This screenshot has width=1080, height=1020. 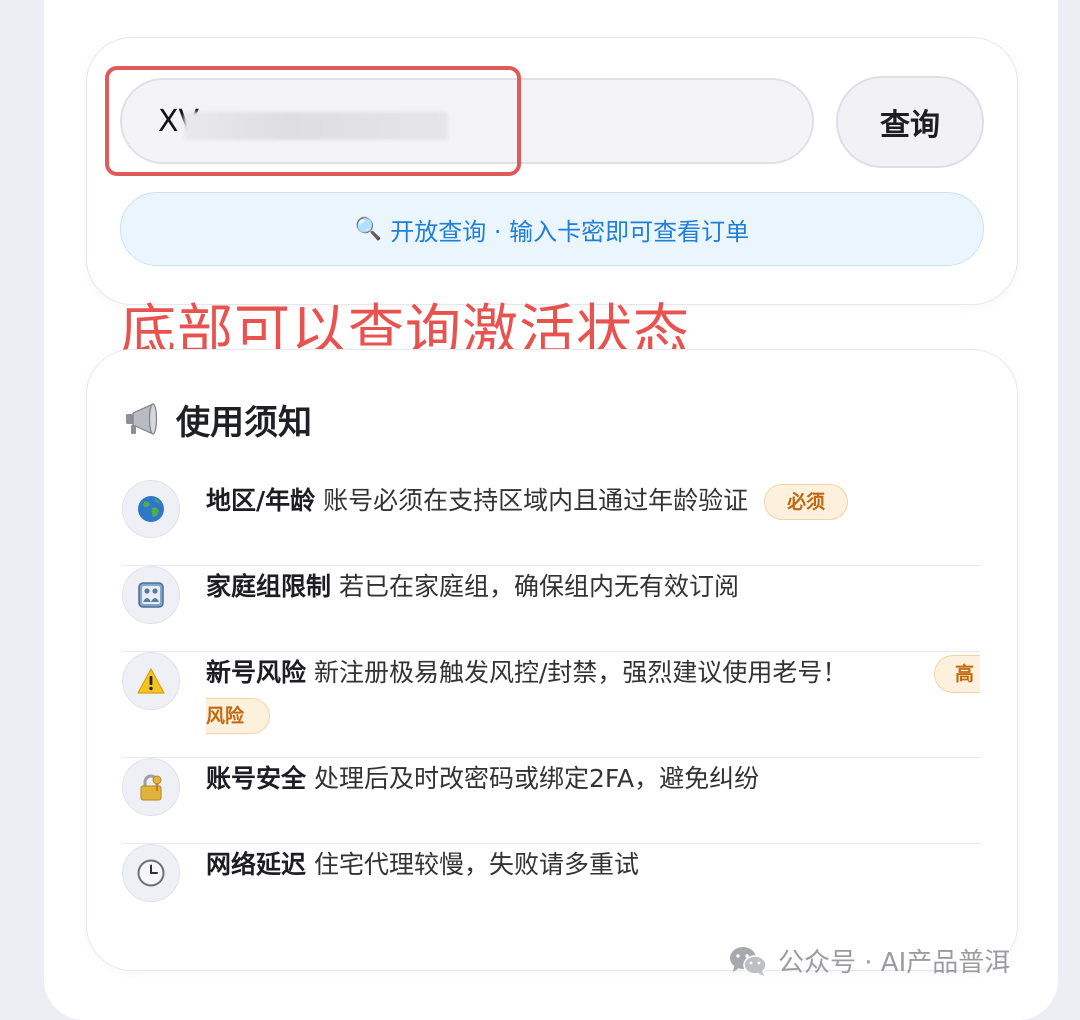 What do you see at coordinates (151, 595) in the screenshot?
I see `family-icon` at bounding box center [151, 595].